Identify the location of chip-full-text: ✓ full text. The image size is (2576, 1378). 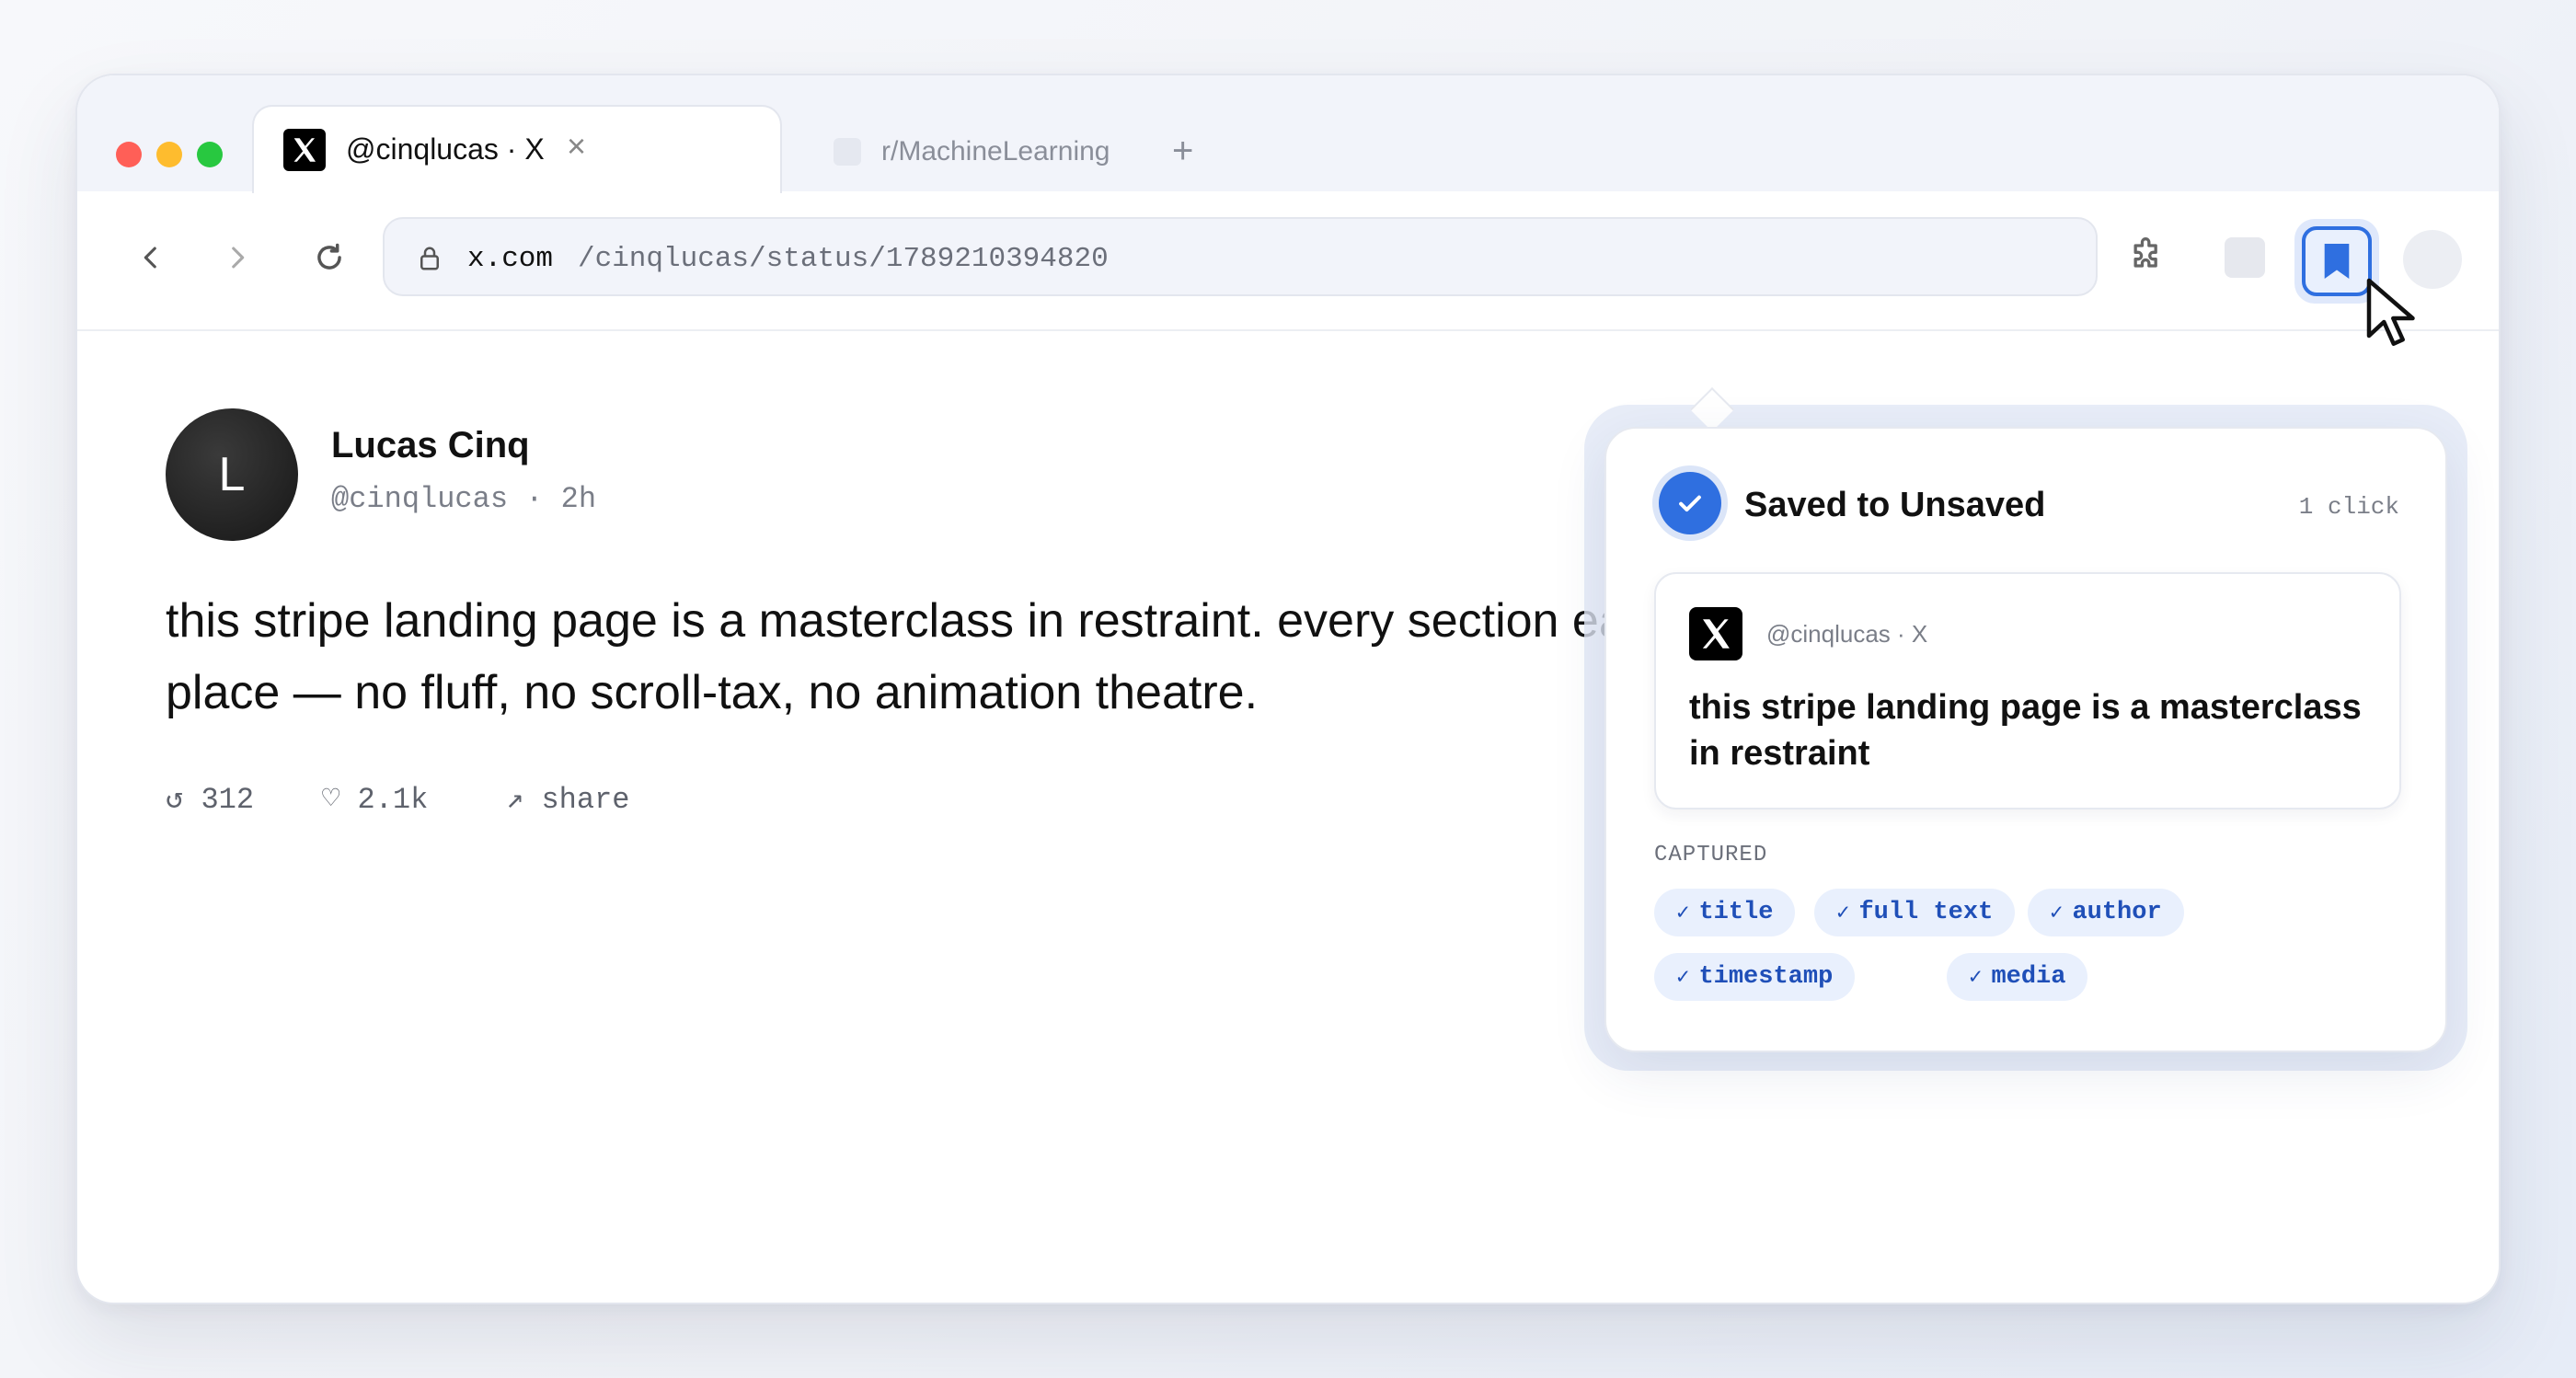
(1915, 912).